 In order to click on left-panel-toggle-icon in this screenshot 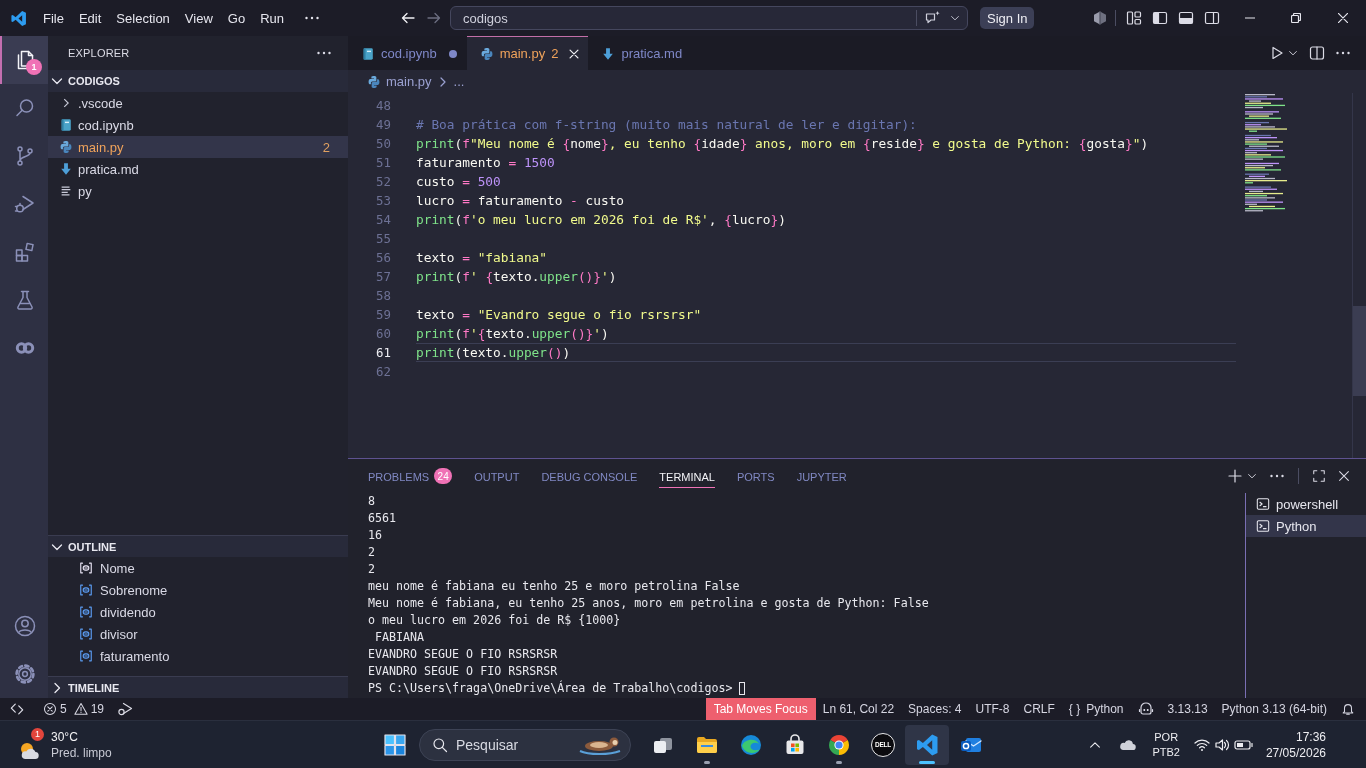, I will do `click(1160, 18)`.